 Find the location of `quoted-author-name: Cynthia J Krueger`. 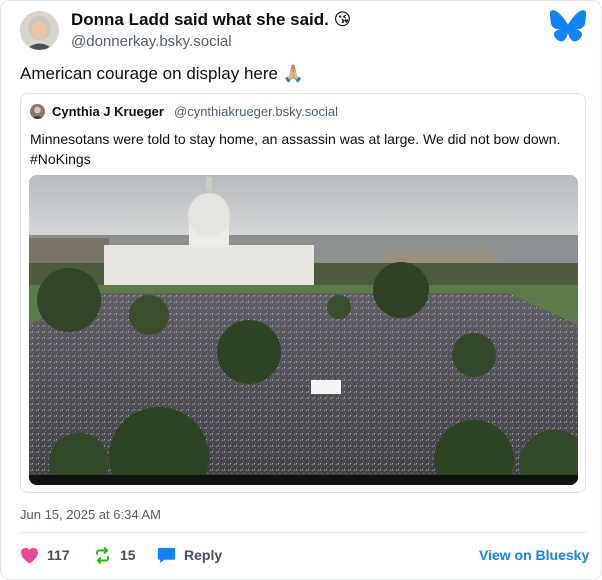

quoted-author-name: Cynthia J Krueger is located at coordinates (108, 111).